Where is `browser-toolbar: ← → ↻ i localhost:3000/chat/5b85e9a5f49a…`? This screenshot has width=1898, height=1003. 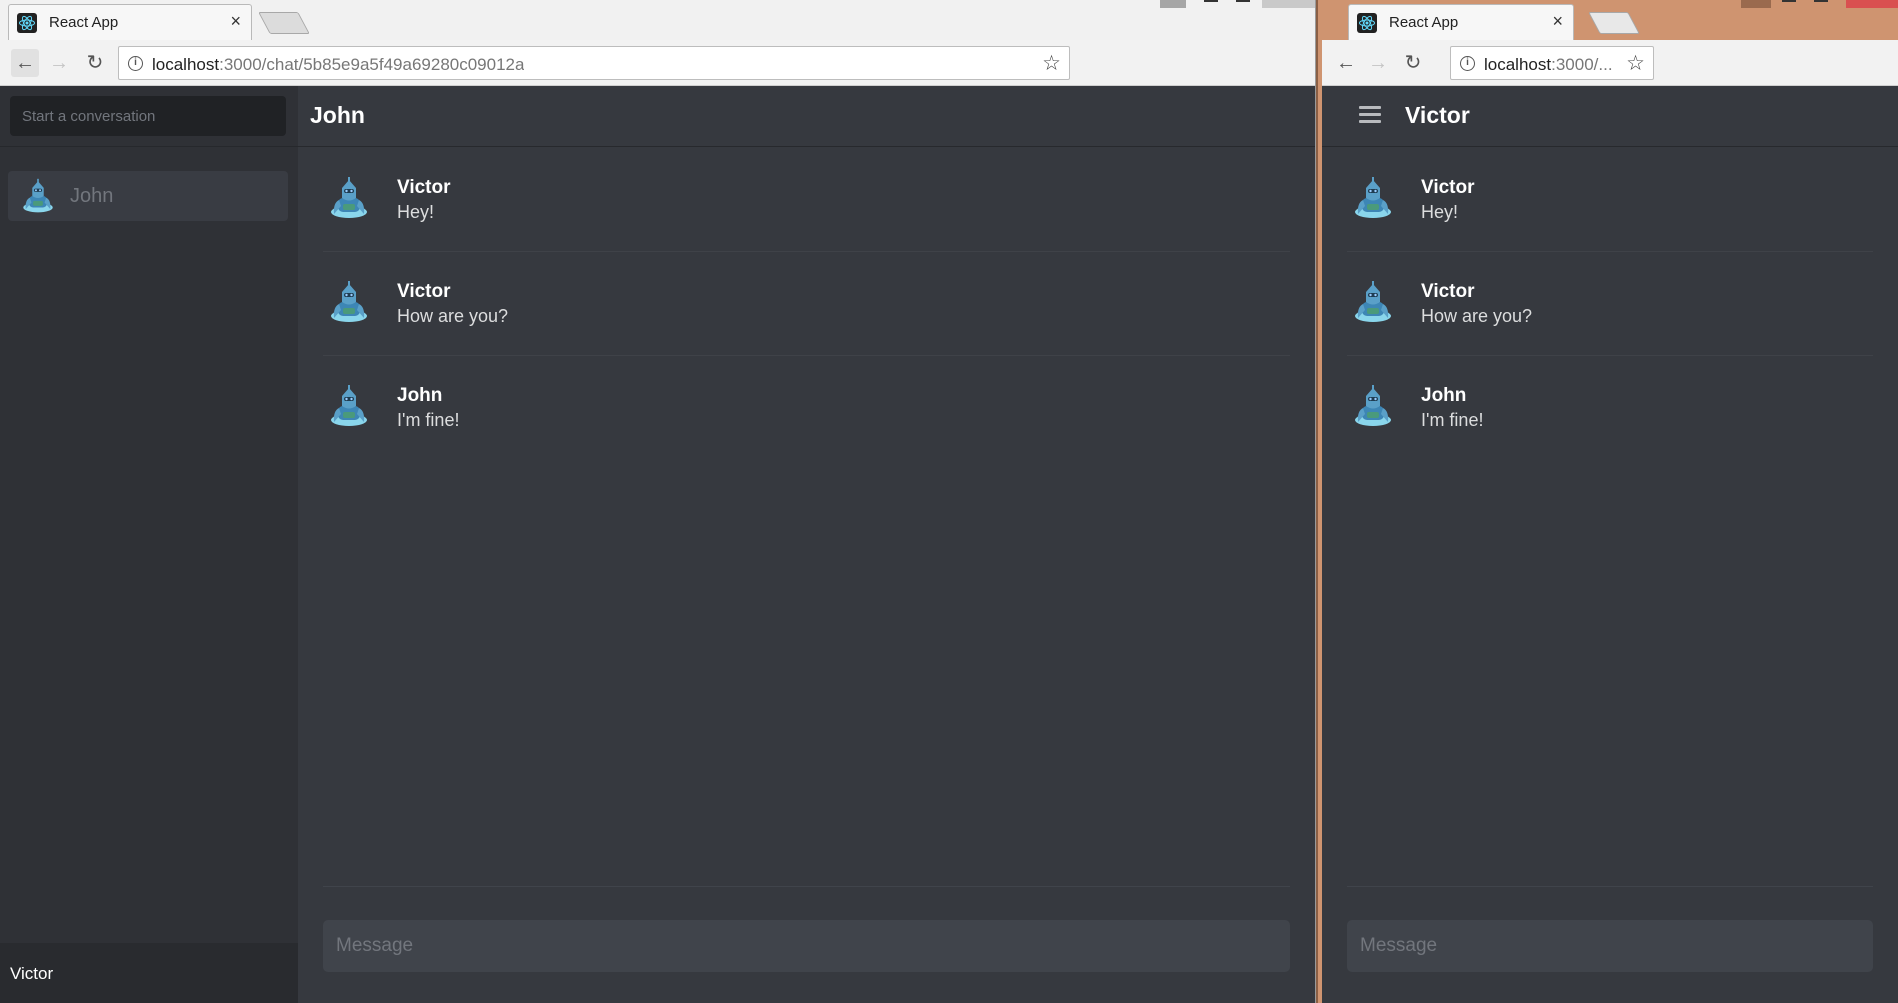 browser-toolbar: ← → ↻ i localhost:3000/chat/5b85e9a5f49a… is located at coordinates (657, 63).